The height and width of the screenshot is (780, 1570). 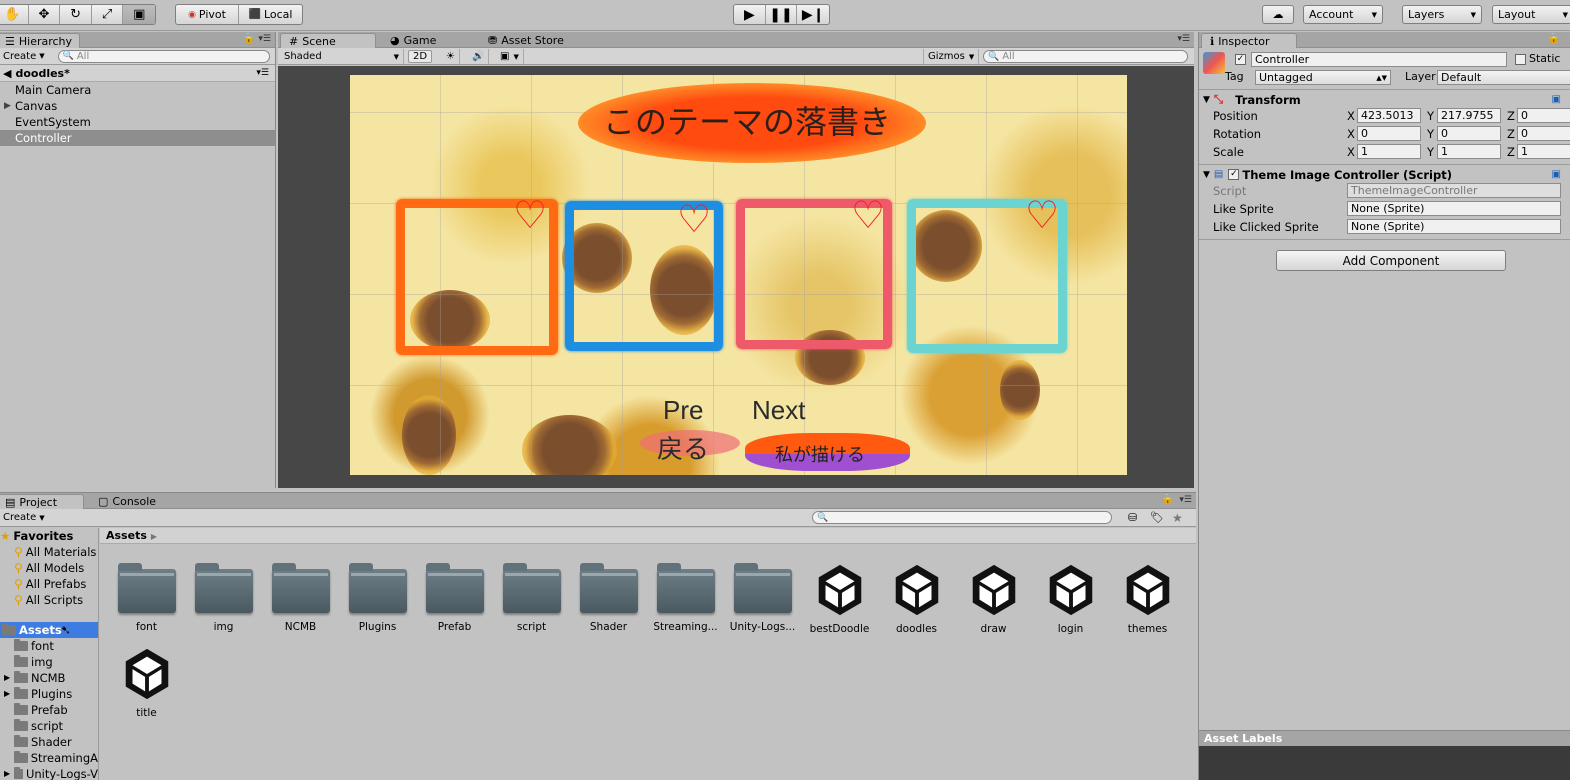 I want to click on layout-dropdown: Layout ▼, so click(x=1531, y=14).